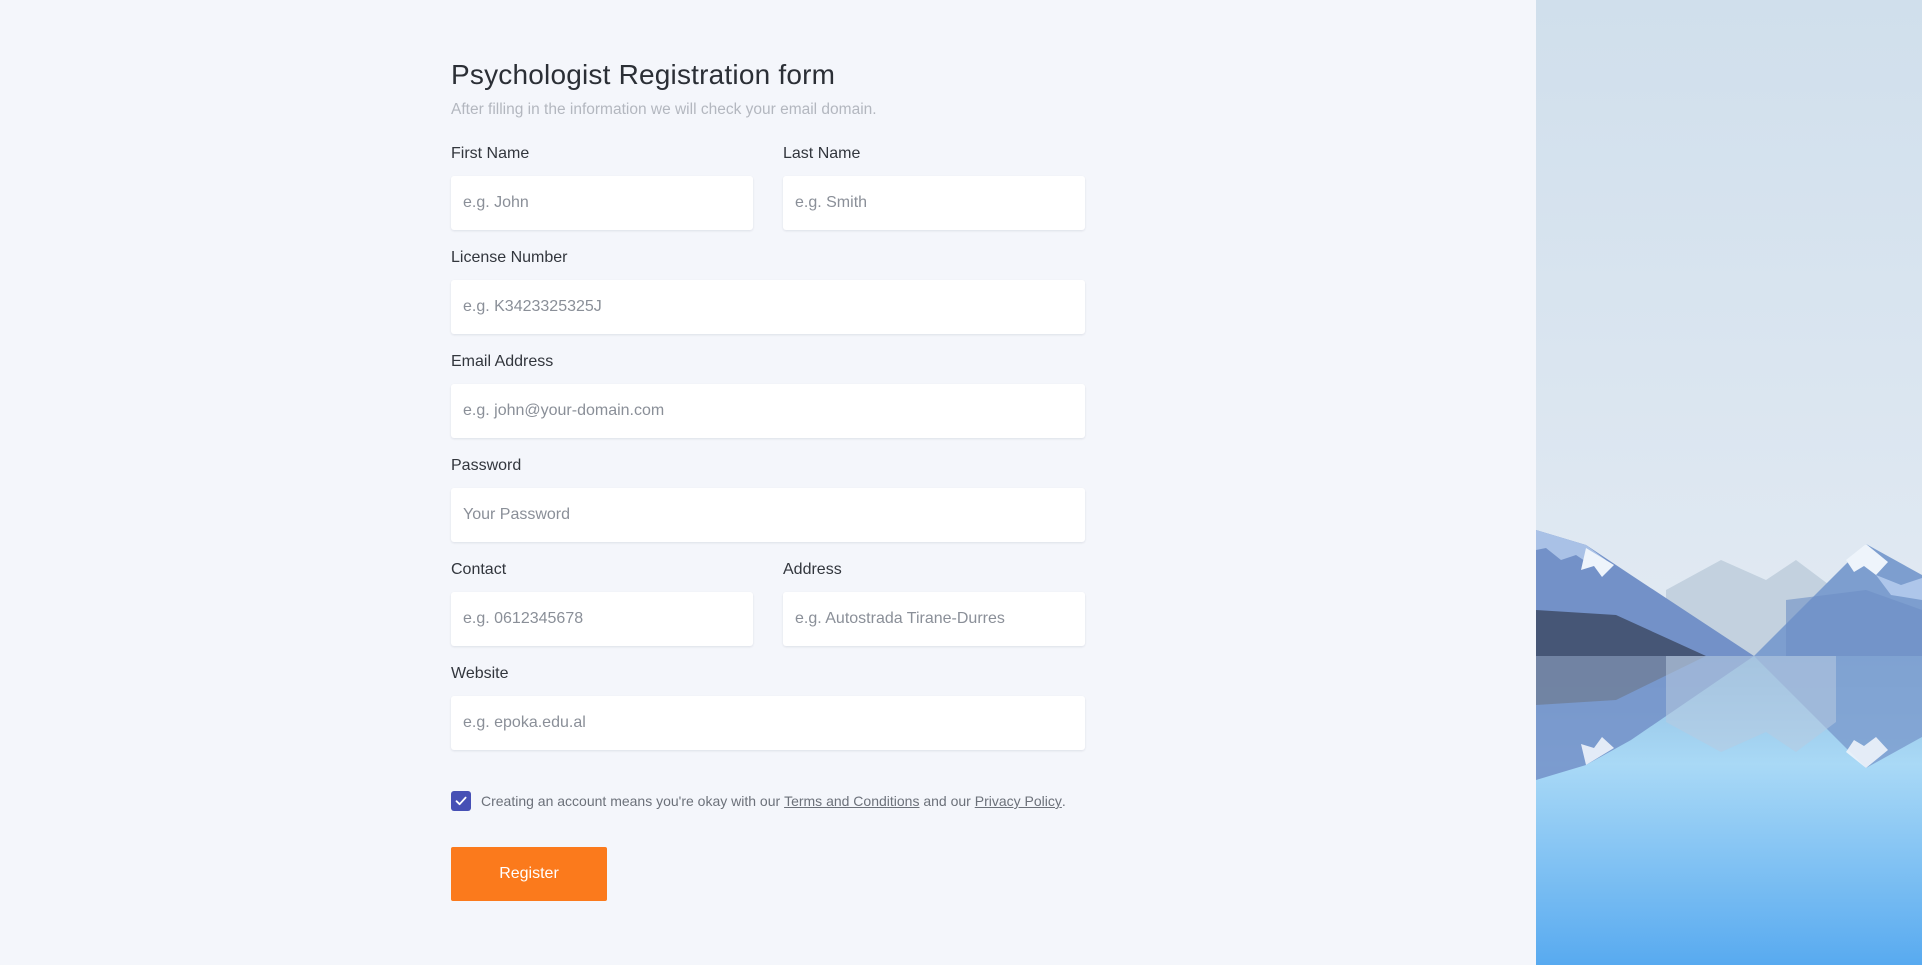 The image size is (1922, 965). I want to click on email-row: Email Address, so click(768, 395).